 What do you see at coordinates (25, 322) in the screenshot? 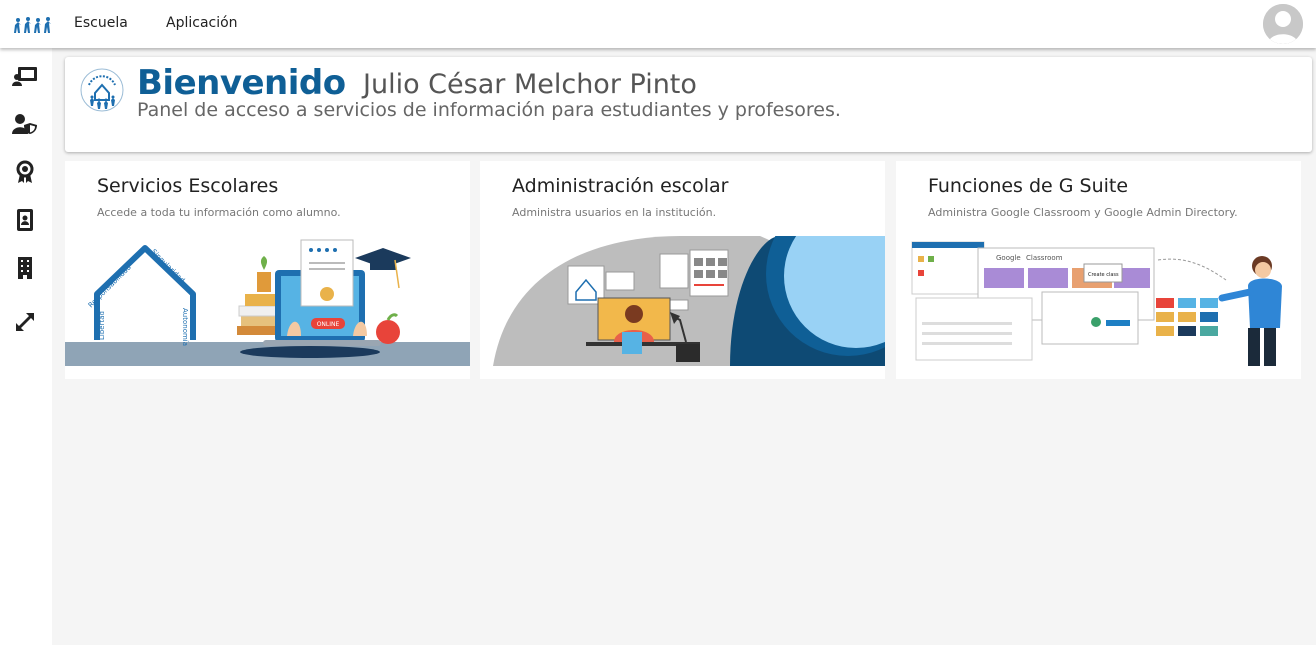
I see `expand-icon` at bounding box center [25, 322].